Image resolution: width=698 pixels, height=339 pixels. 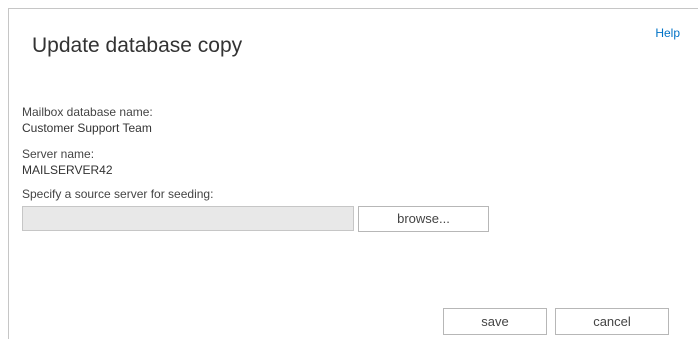 I want to click on mailbox-database-name-label: Mailbox database name:, so click(x=87, y=112).